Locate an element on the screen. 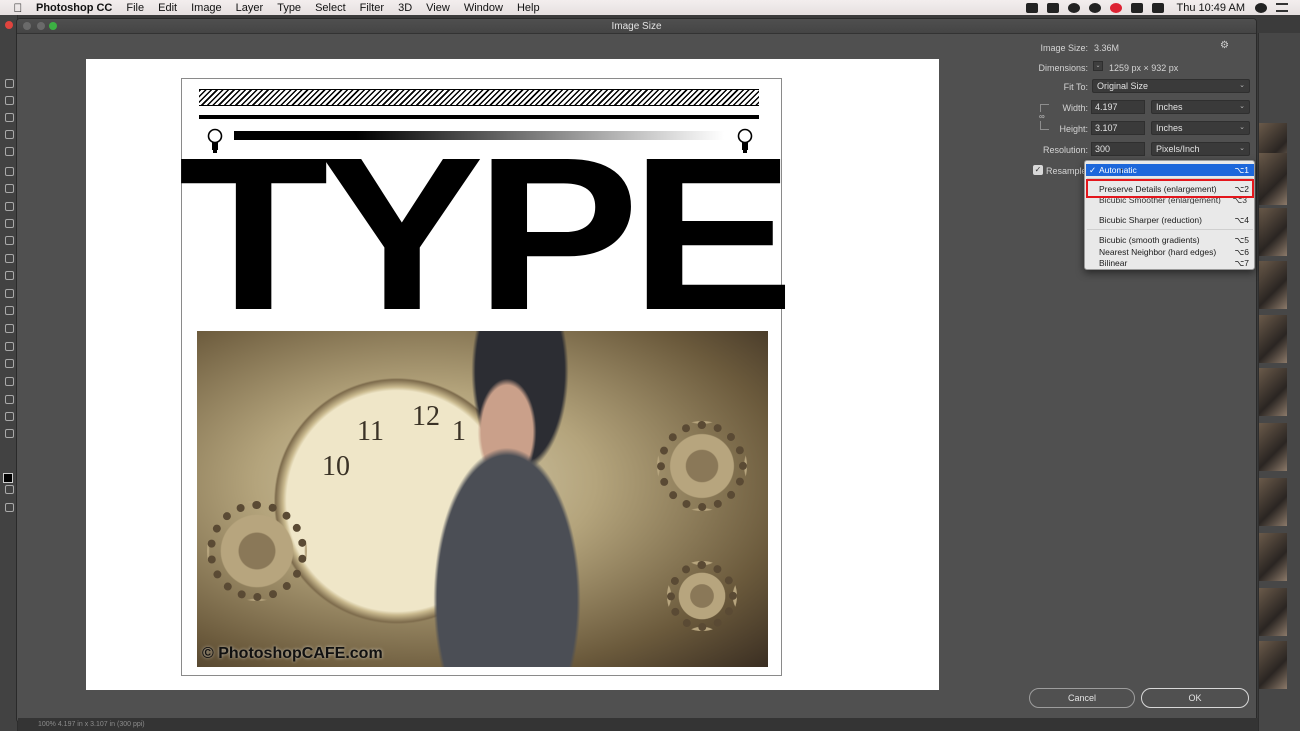 The height and width of the screenshot is (731, 1300). menu-file: File is located at coordinates (135, 8).